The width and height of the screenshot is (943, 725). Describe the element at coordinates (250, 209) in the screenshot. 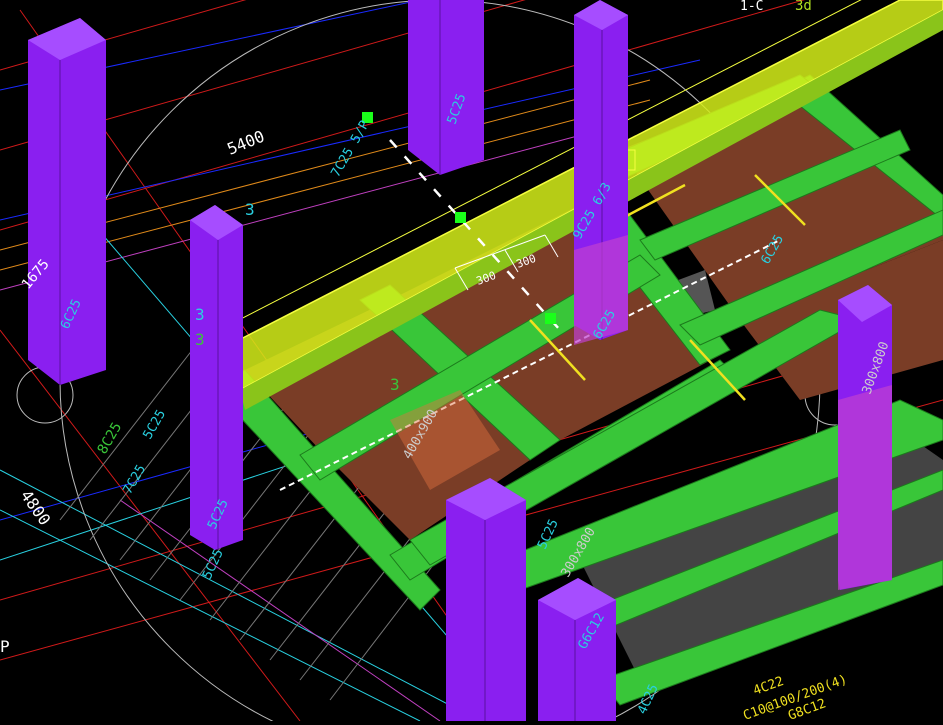

I see `grid-bubble-label-top: 3` at that location.